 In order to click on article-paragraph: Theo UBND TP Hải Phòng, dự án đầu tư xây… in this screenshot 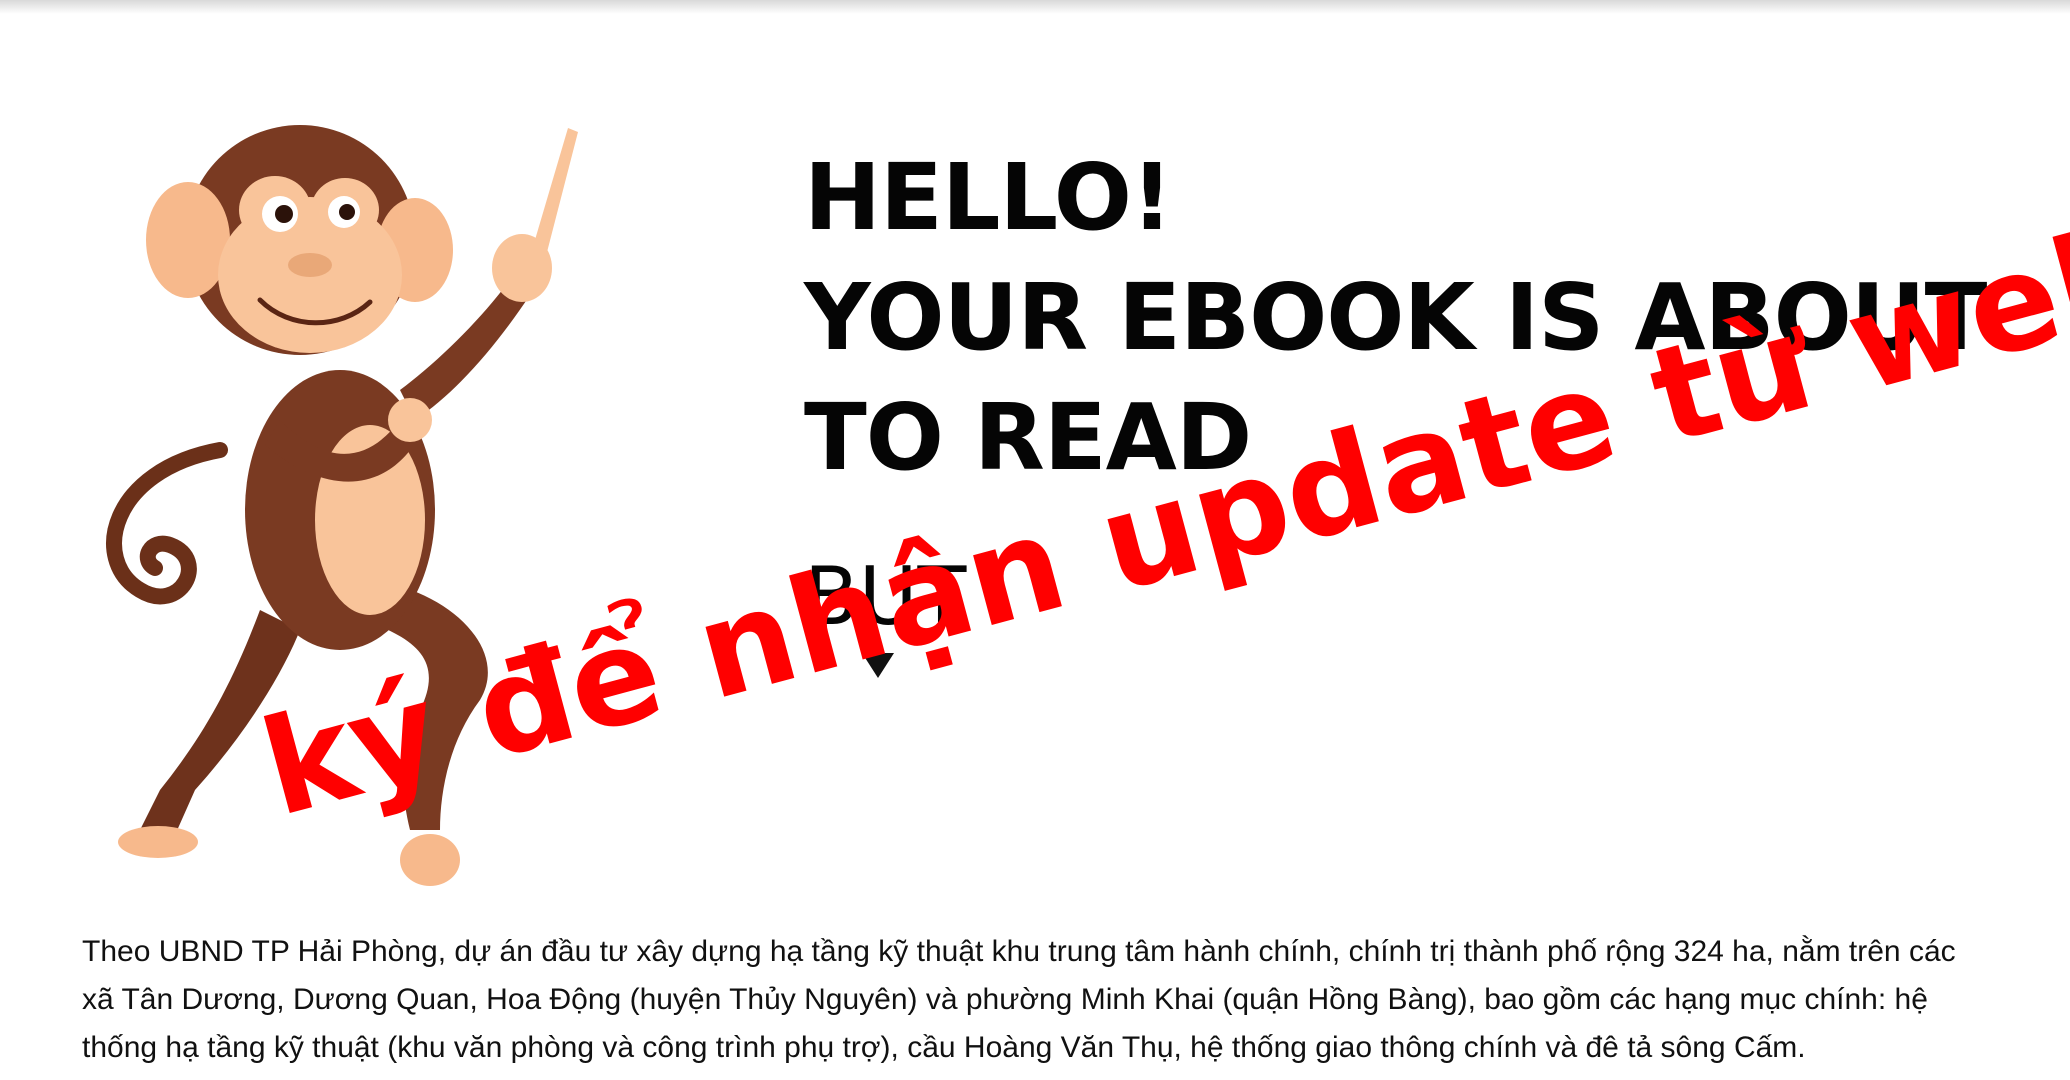, I will do `click(1019, 999)`.